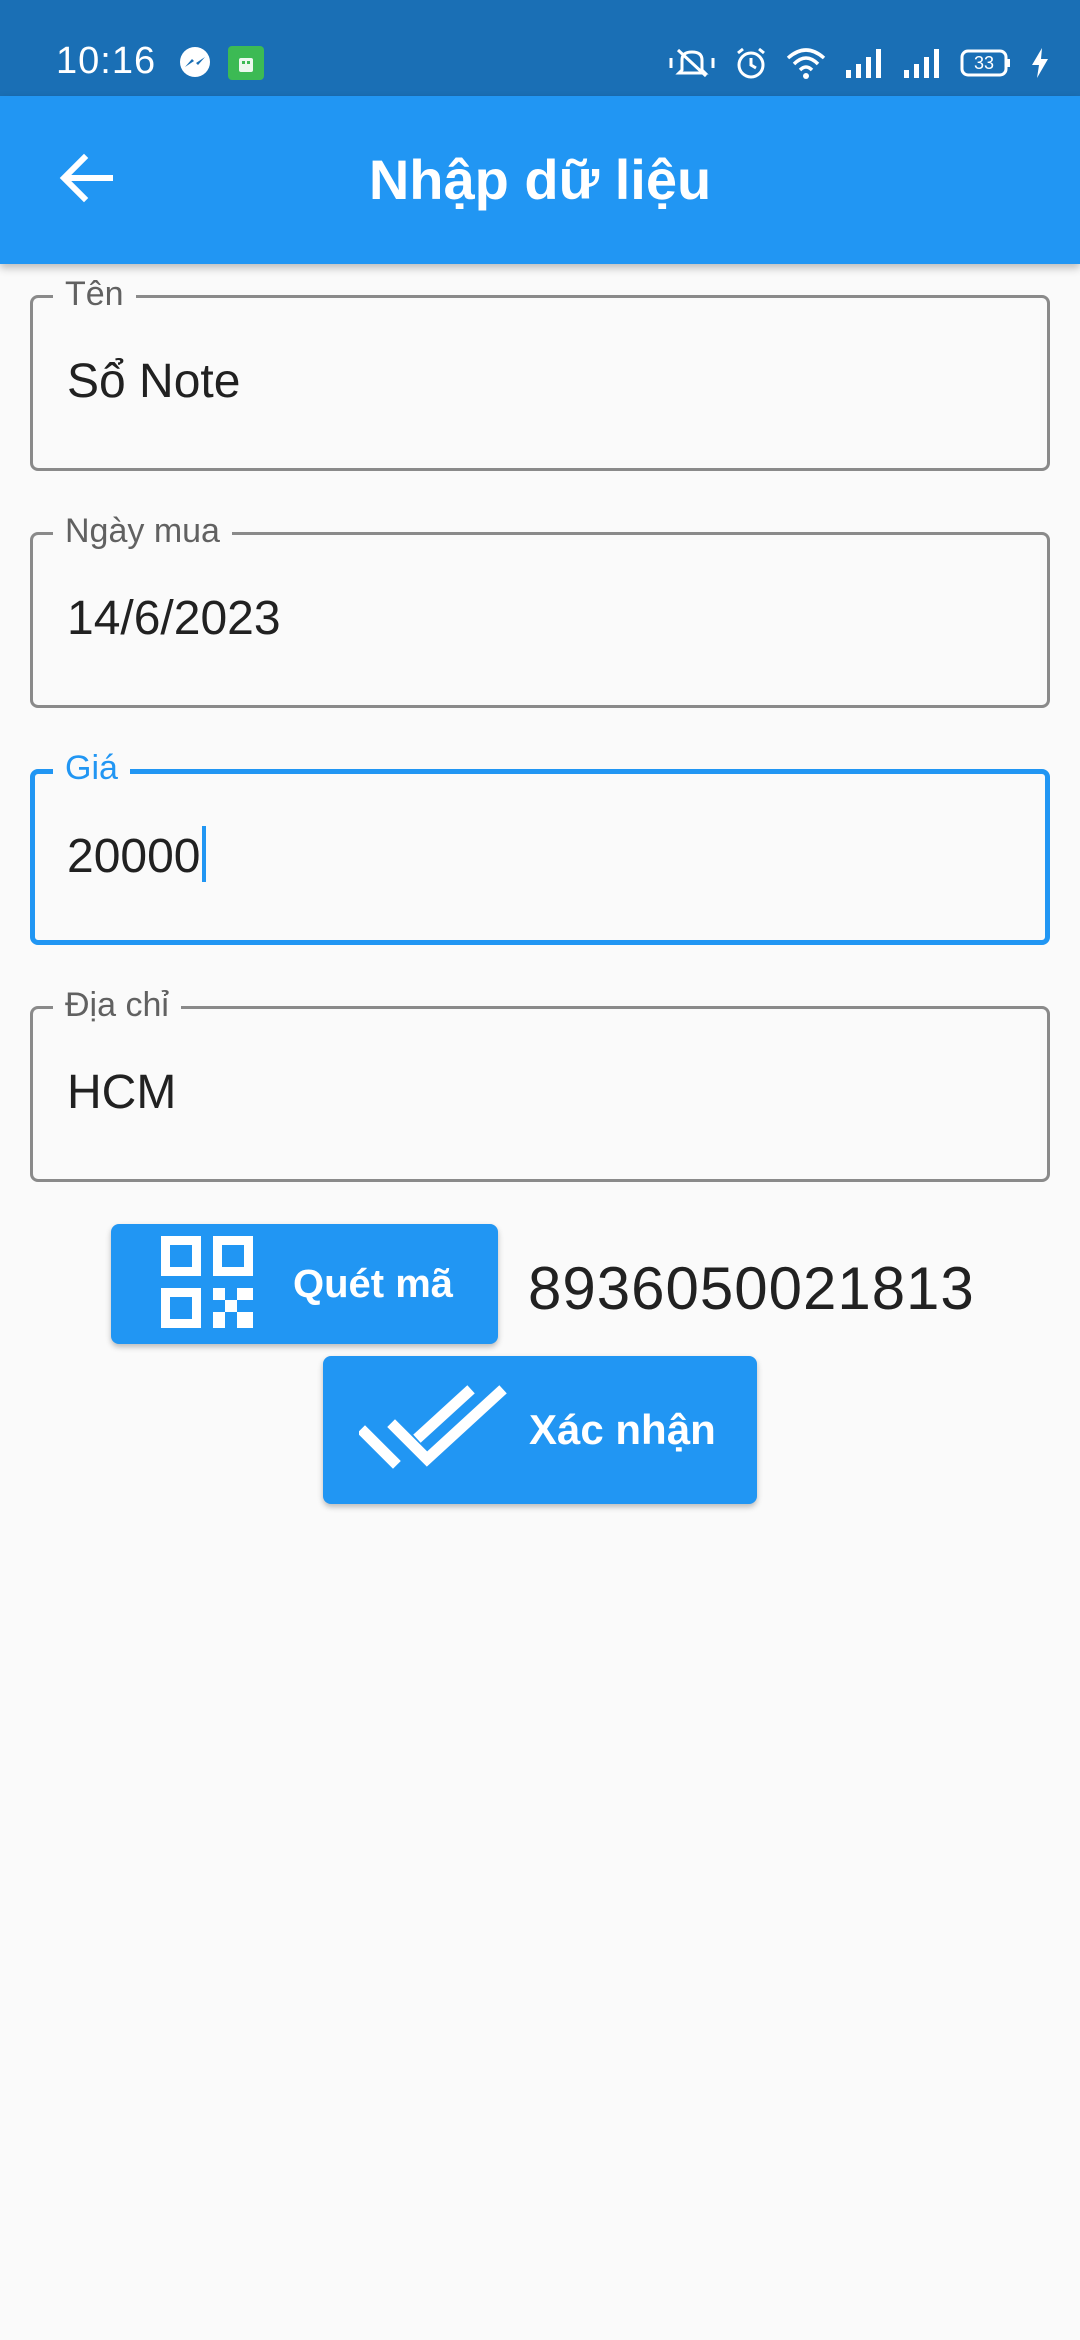 This screenshot has height=2340, width=1080. What do you see at coordinates (540, 846) in the screenshot?
I see `price-field: Giá 20000` at bounding box center [540, 846].